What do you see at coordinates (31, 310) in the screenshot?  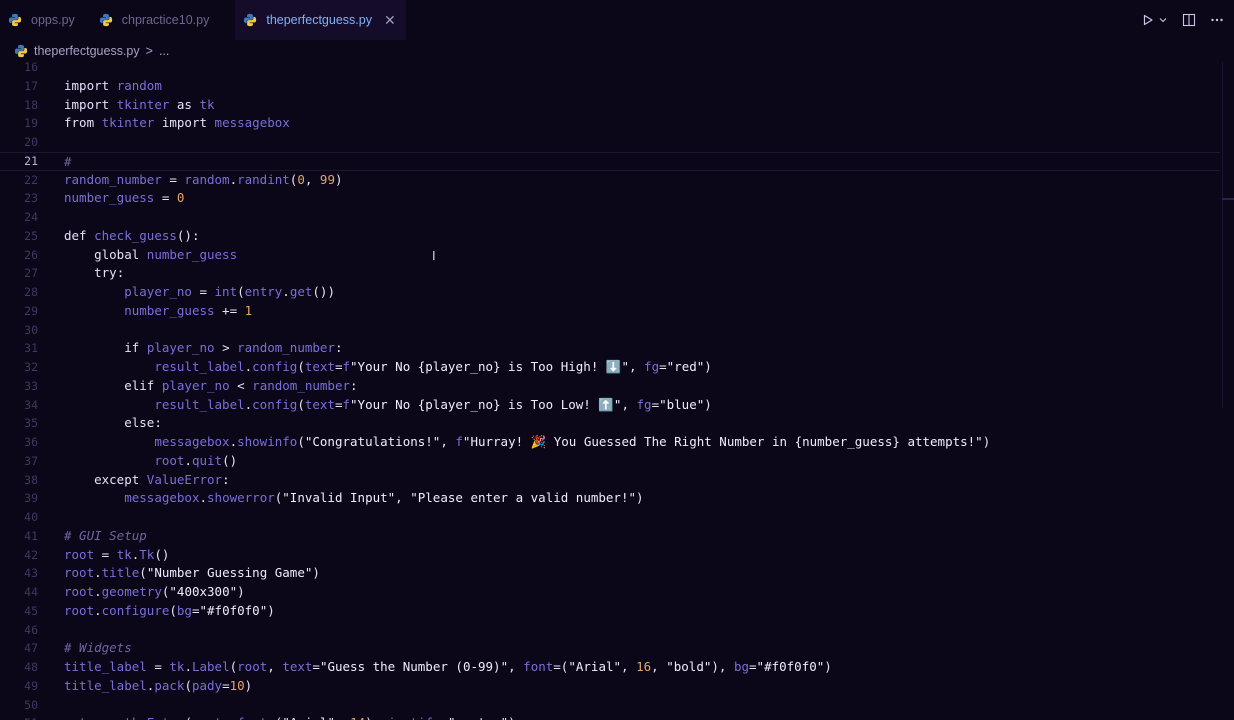 I see `line-number: 29` at bounding box center [31, 310].